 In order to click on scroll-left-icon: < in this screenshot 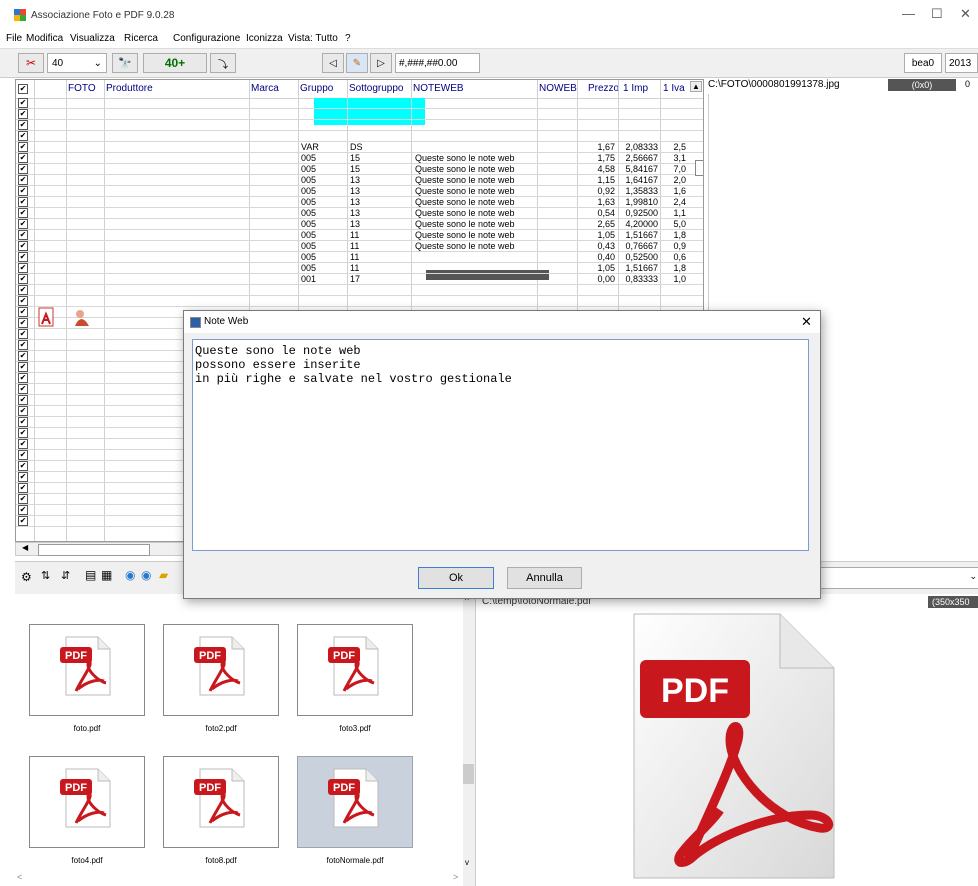, I will do `click(19, 877)`.